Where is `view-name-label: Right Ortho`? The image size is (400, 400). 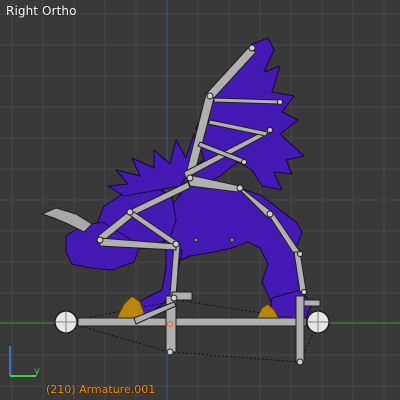
view-name-label: Right Ortho is located at coordinates (41, 11).